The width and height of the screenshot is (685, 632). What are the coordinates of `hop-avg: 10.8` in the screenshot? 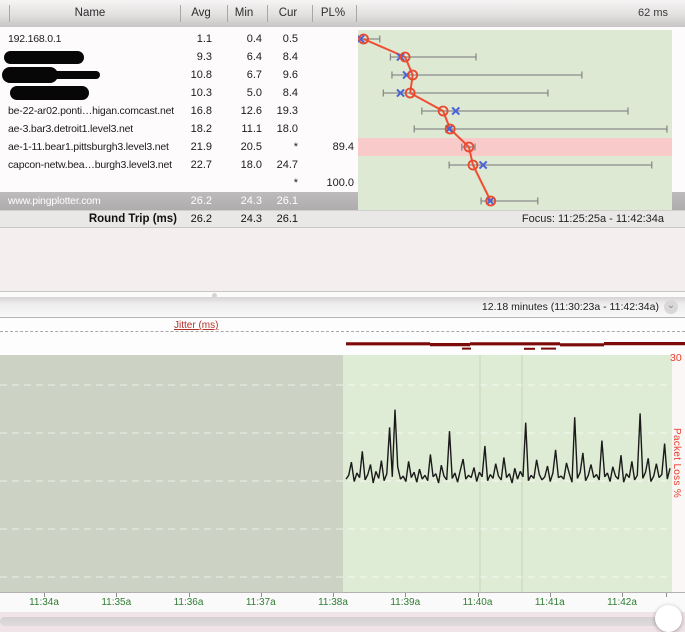 It's located at (201, 75).